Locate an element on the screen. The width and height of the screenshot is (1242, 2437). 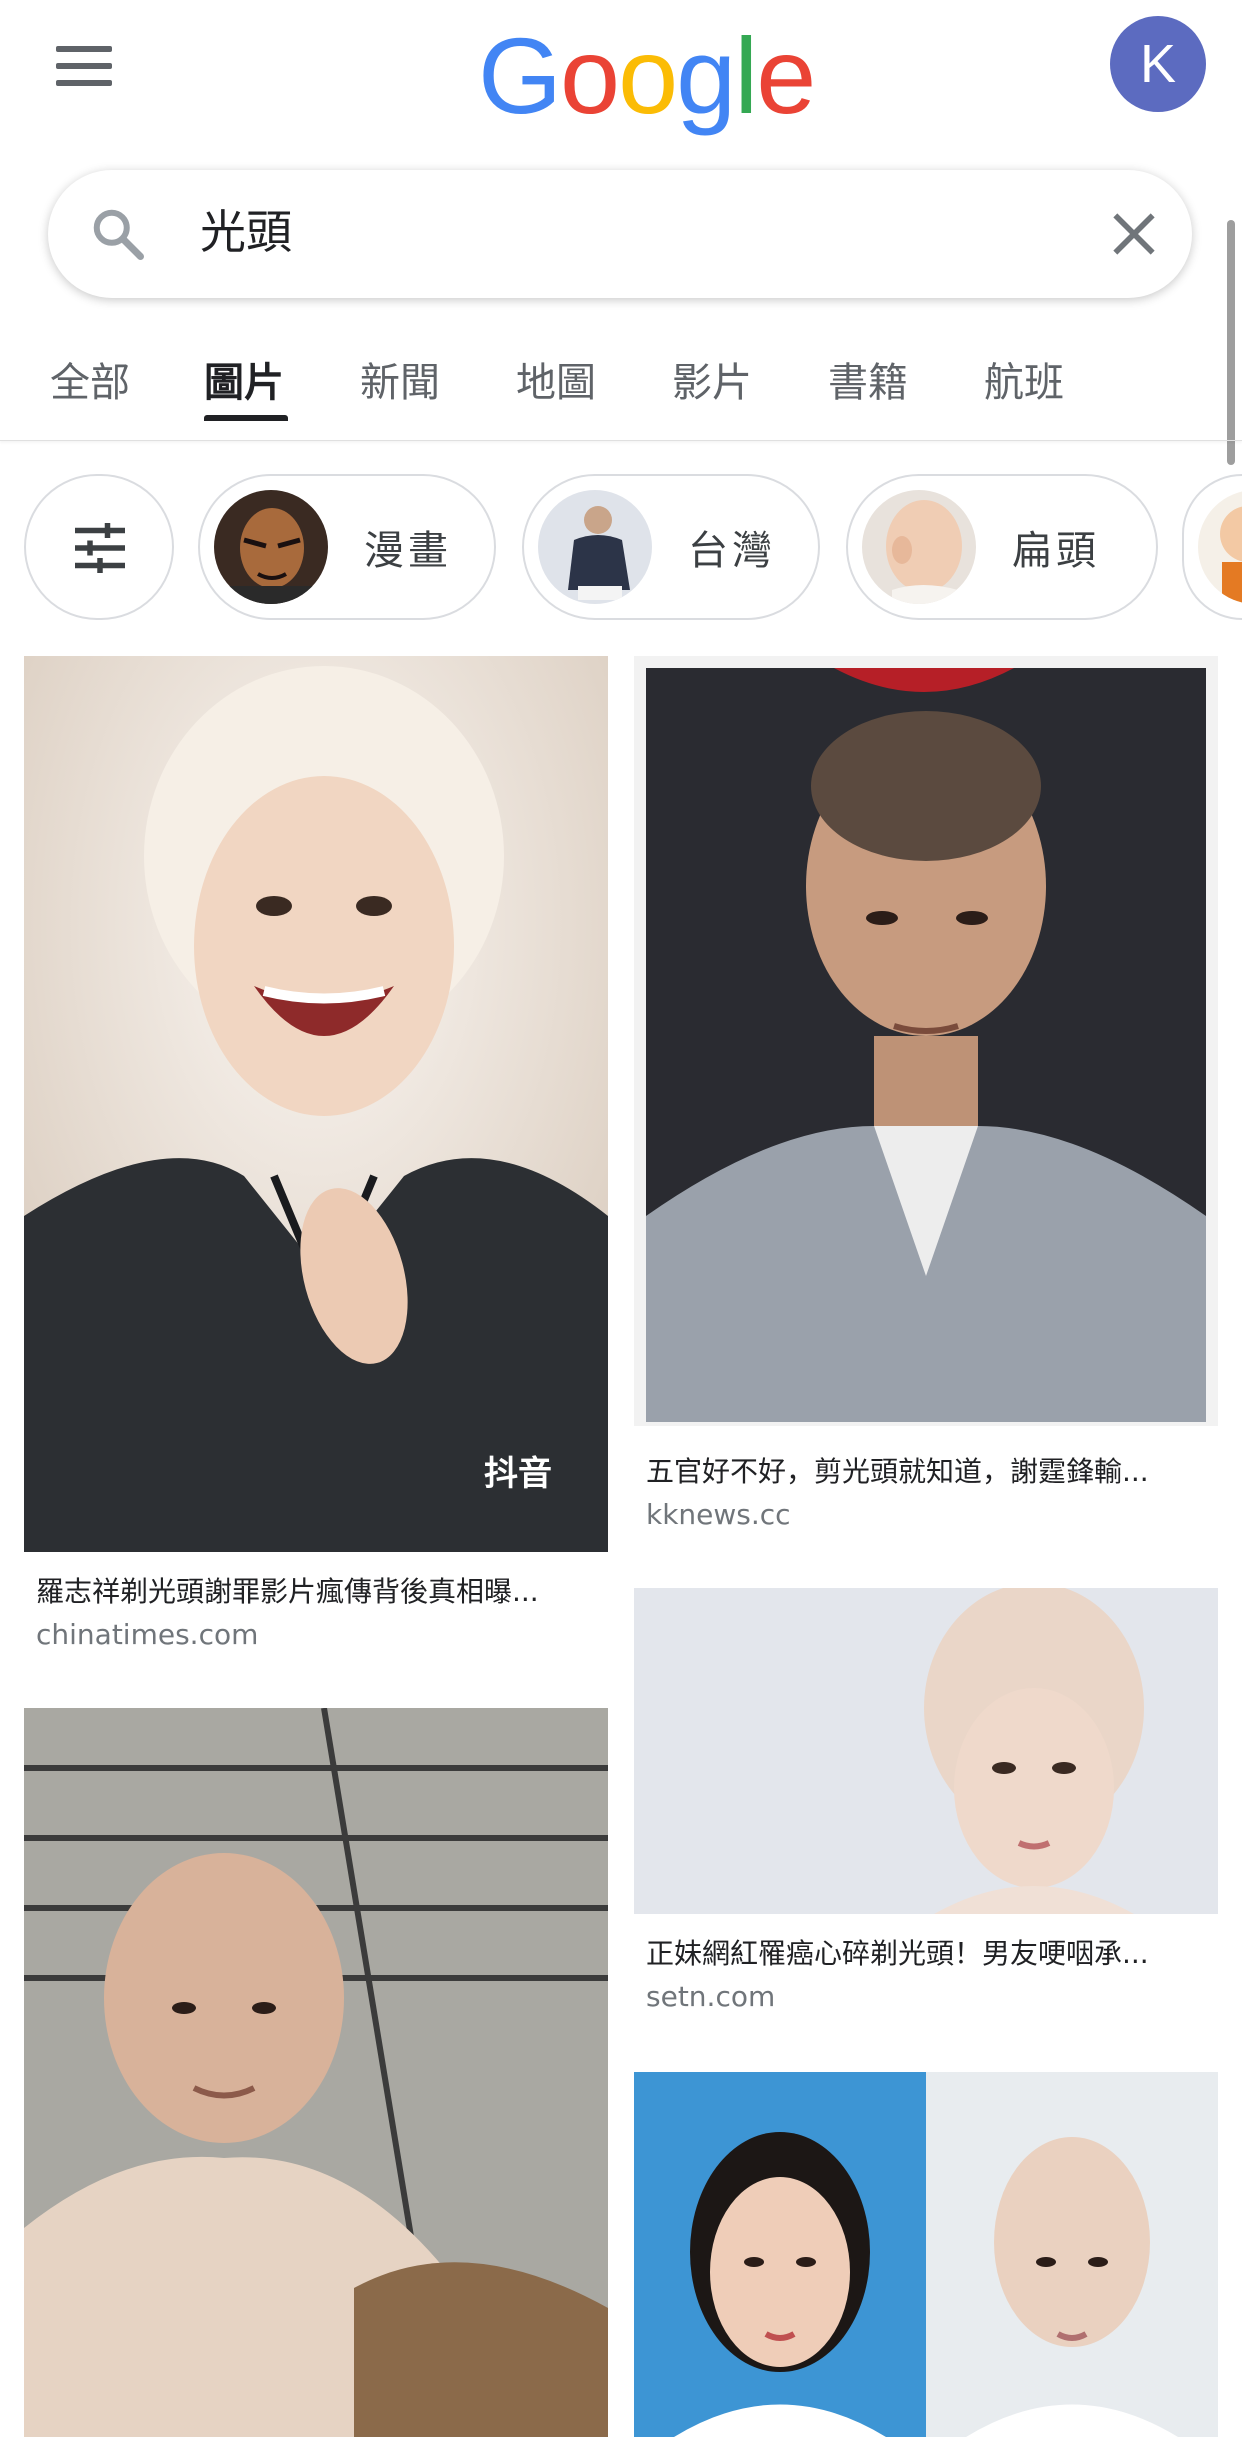
result-domain: kknews.cc is located at coordinates (718, 1514).